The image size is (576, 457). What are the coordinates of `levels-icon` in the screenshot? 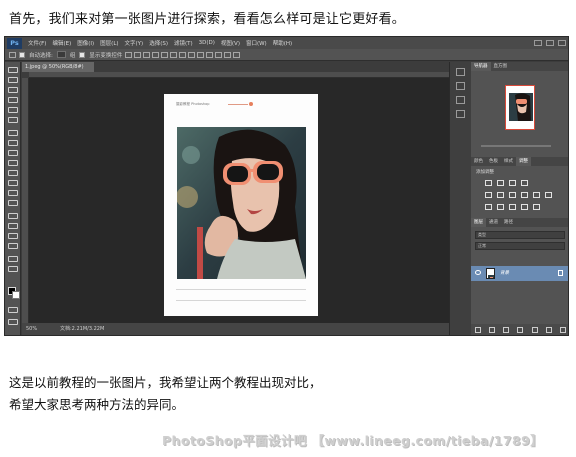 It's located at (500, 183).